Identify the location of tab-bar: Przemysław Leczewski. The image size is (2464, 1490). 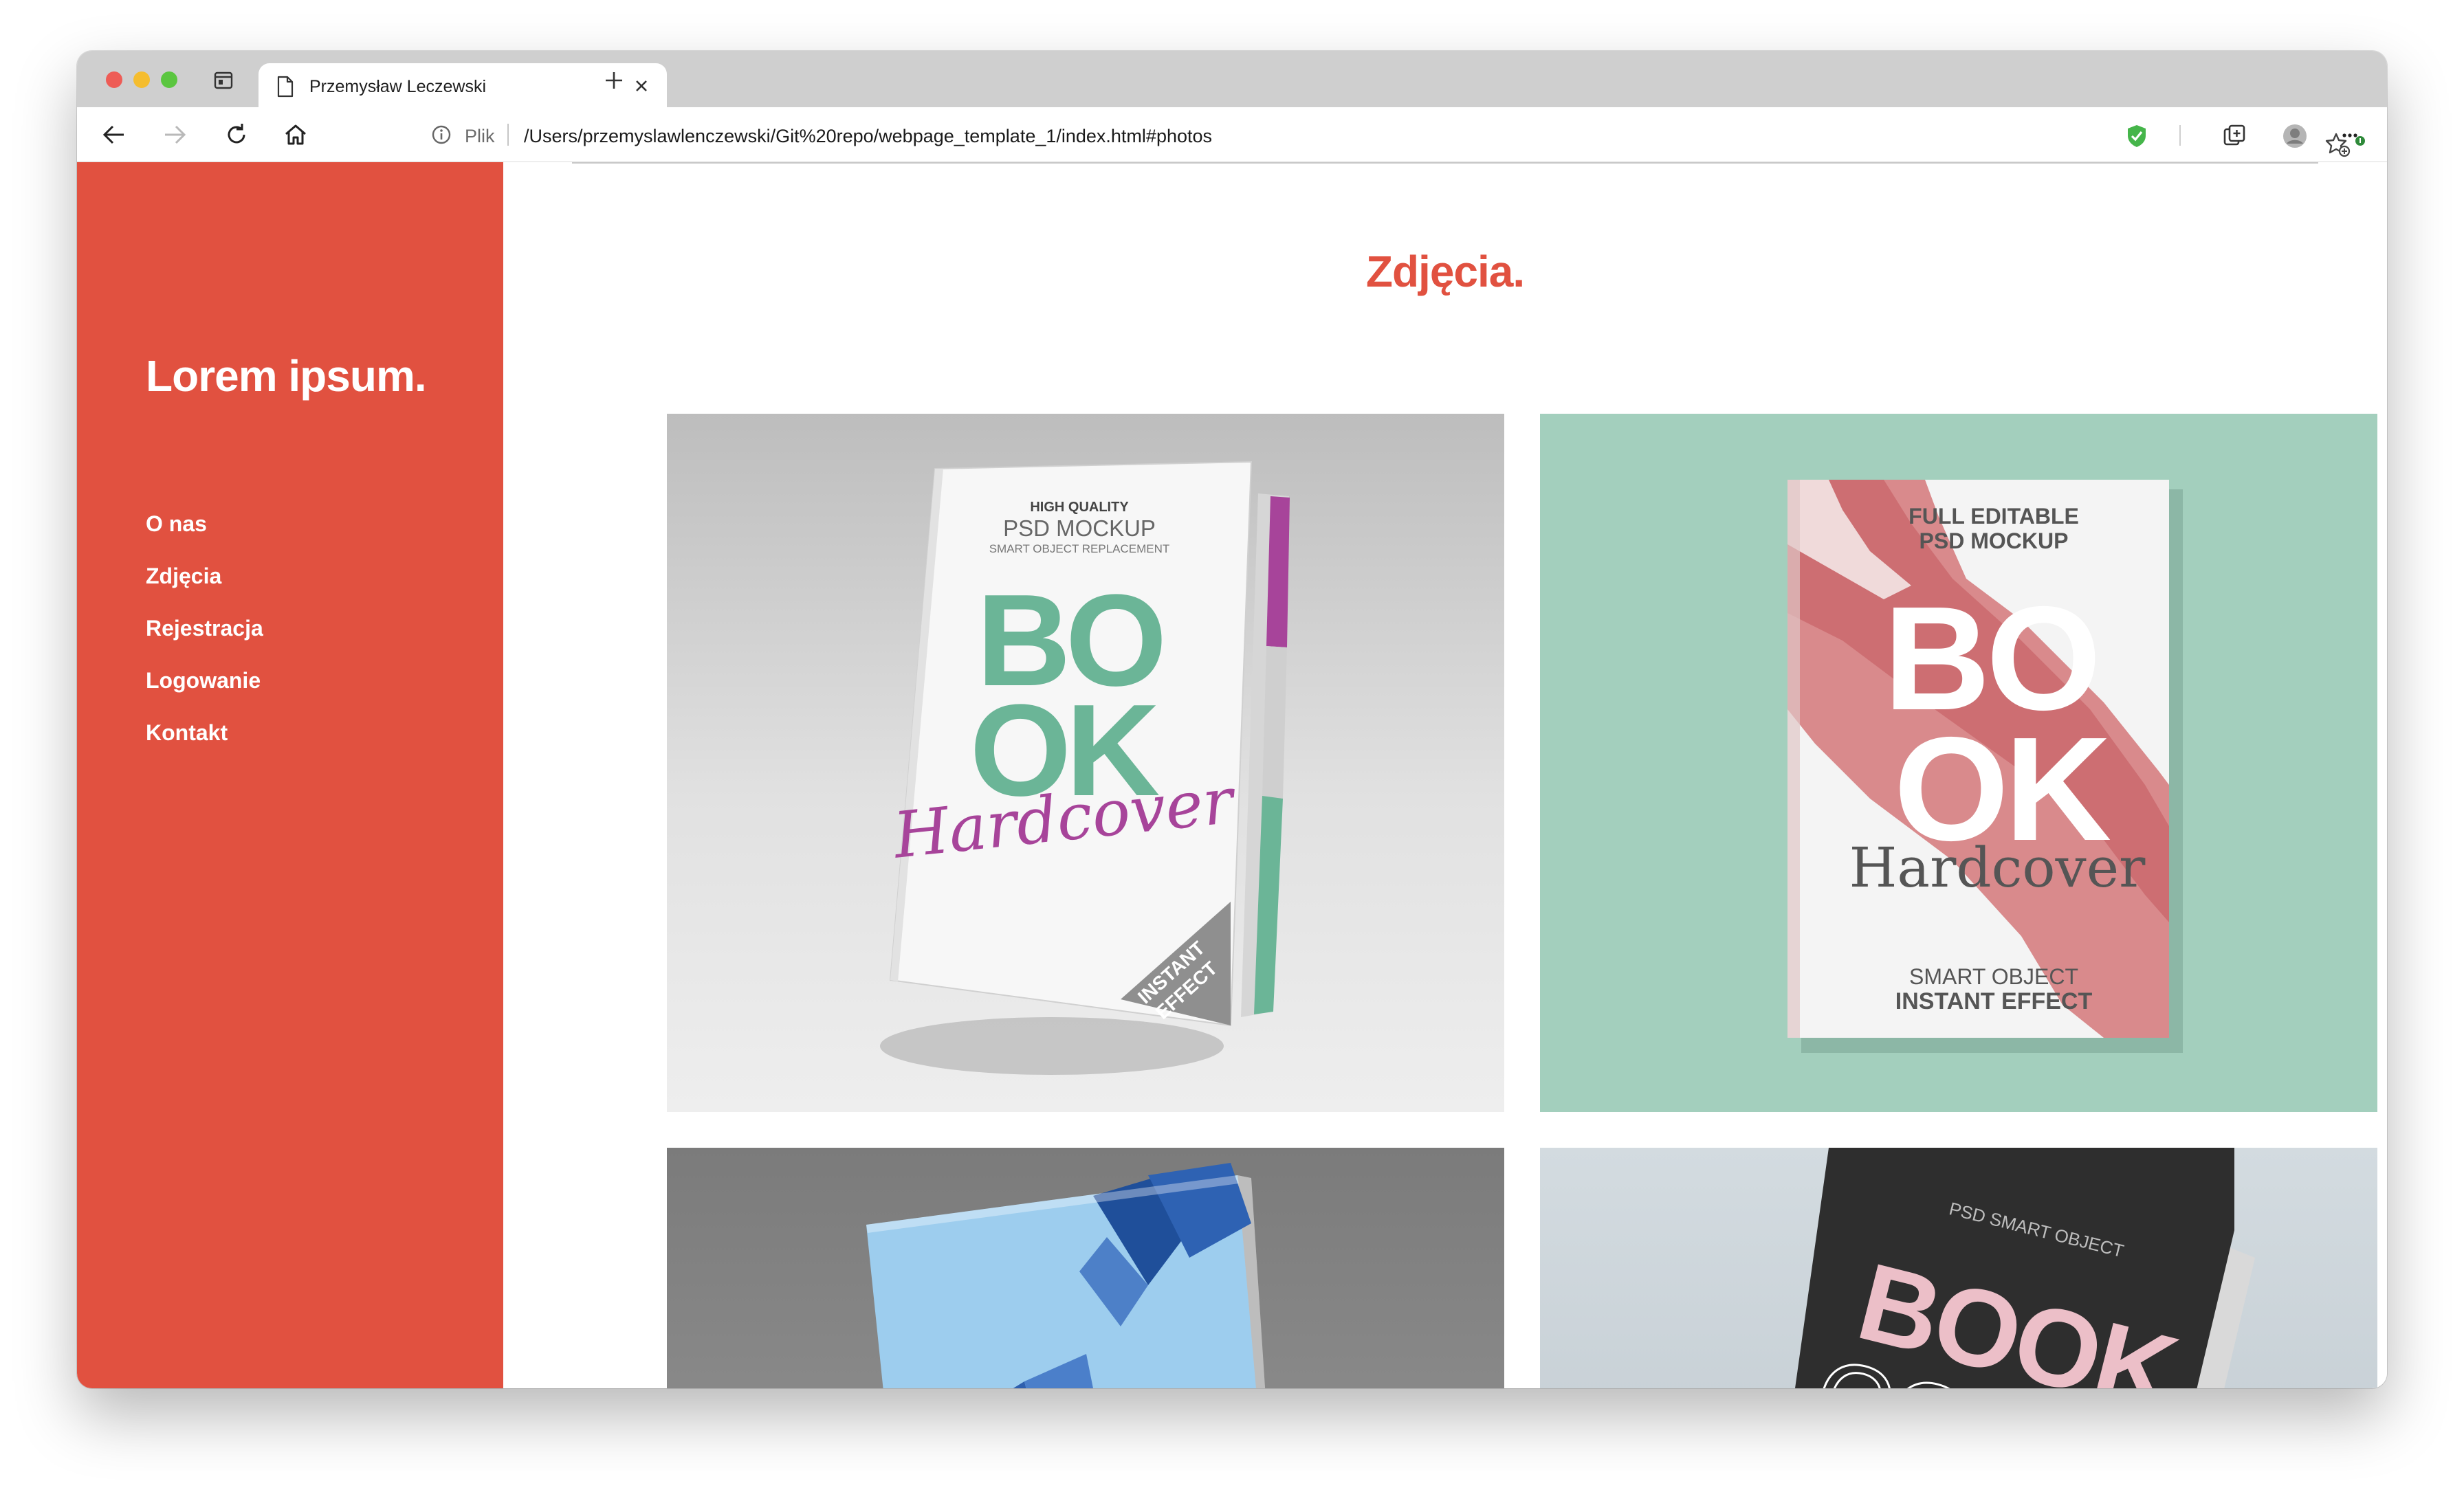
(1232, 80).